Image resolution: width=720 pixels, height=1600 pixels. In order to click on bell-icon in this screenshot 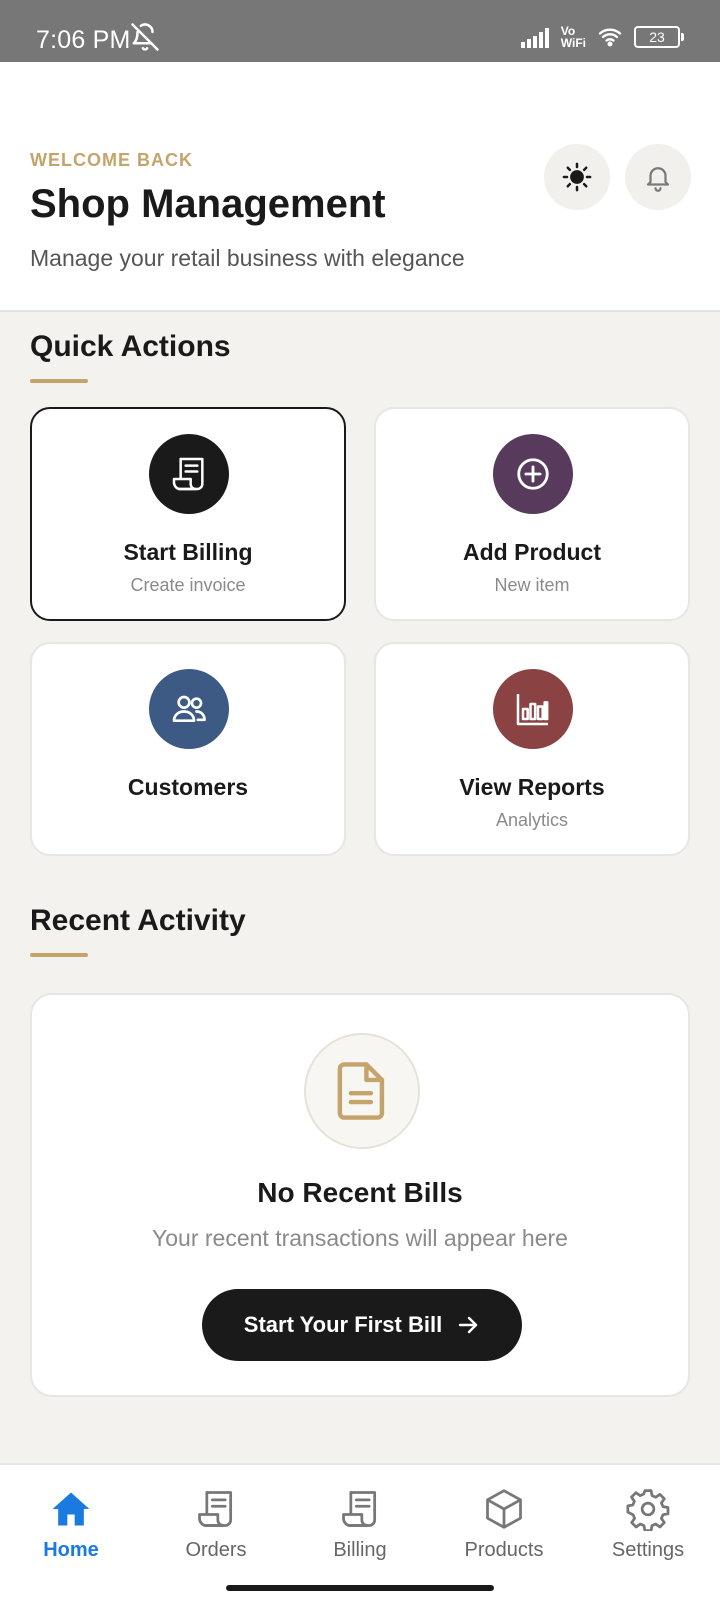, I will do `click(658, 179)`.